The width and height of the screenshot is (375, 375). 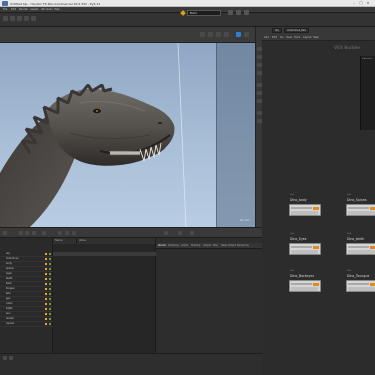 What do you see at coordinates (354, 3) in the screenshot?
I see `minimize-icon: –` at bounding box center [354, 3].